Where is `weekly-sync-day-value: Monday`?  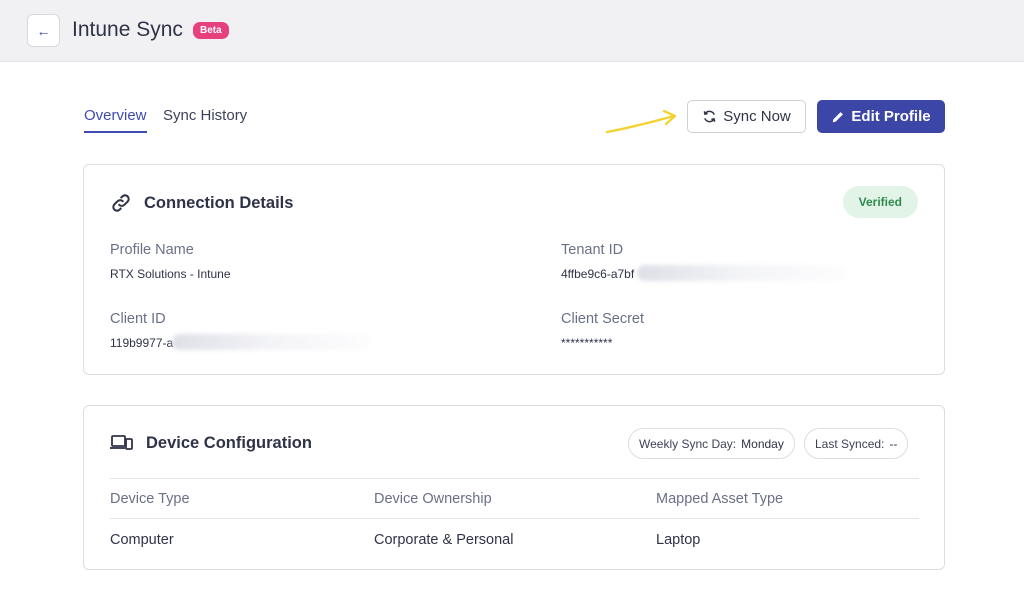 weekly-sync-day-value: Monday is located at coordinates (762, 443).